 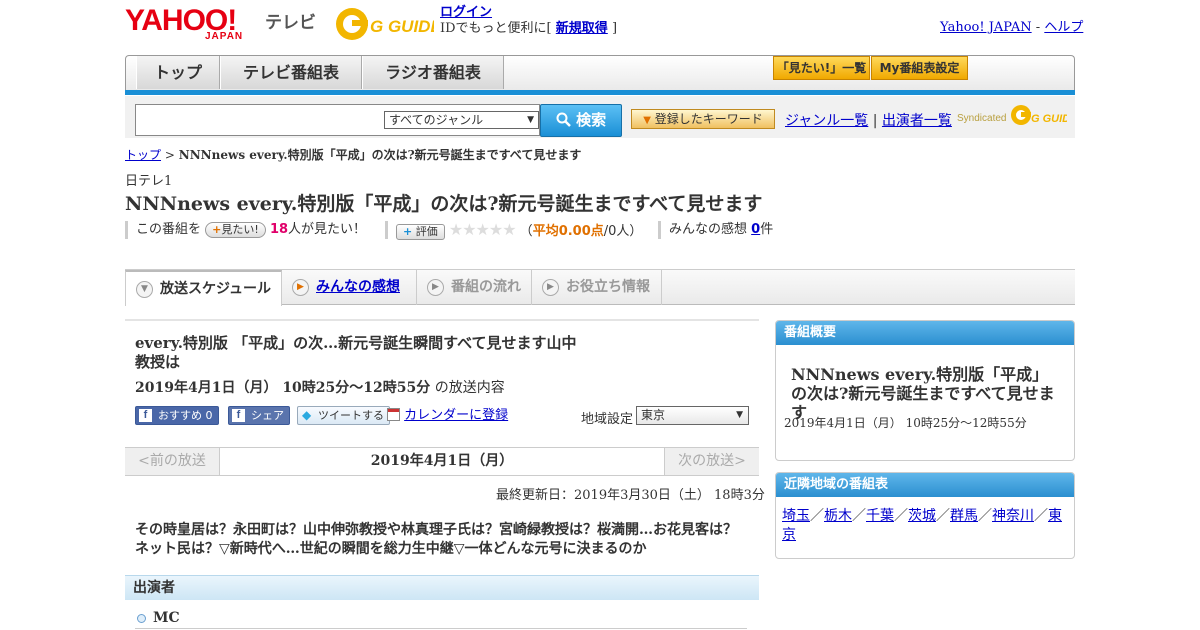 What do you see at coordinates (608, 287) in the screenshot?
I see `tab-label: お役立ち情報` at bounding box center [608, 287].